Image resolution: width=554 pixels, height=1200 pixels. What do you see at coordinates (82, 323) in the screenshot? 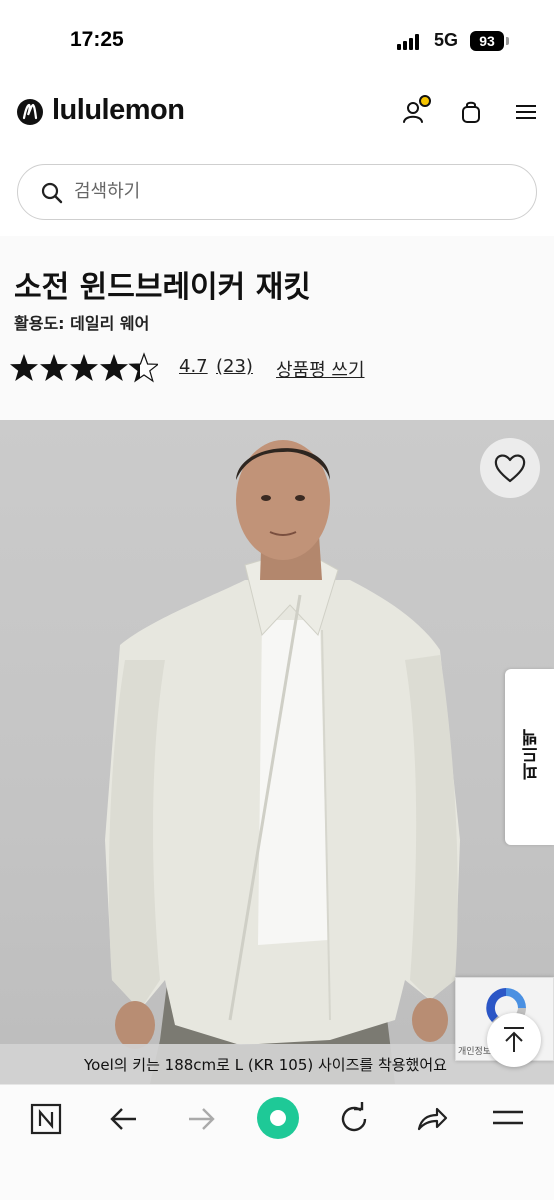
I see `product-activity: 활용도: 데일리 웨어` at bounding box center [82, 323].